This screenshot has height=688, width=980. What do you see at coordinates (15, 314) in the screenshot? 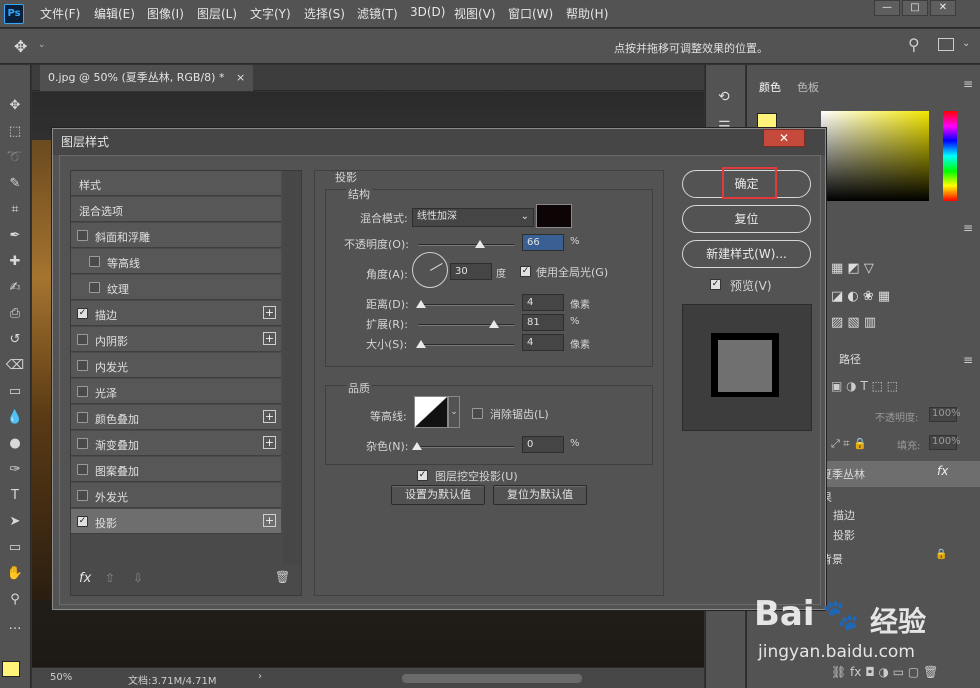
I see `stamp-icon: ⎙` at bounding box center [15, 314].